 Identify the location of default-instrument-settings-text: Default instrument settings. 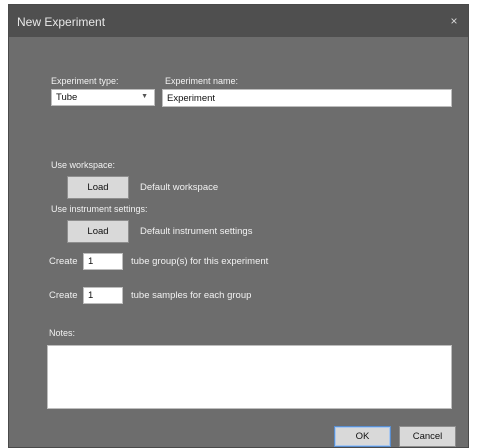
(196, 231).